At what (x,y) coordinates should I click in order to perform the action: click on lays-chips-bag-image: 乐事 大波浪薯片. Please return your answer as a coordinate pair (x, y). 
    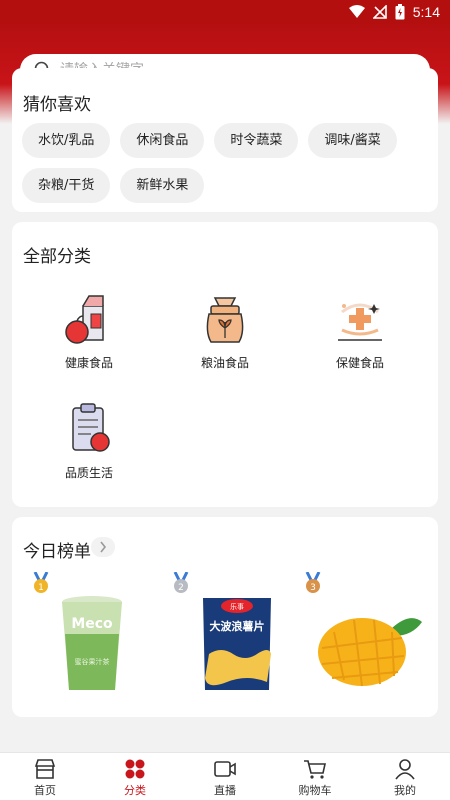
    Looking at the image, I should click on (237, 644).